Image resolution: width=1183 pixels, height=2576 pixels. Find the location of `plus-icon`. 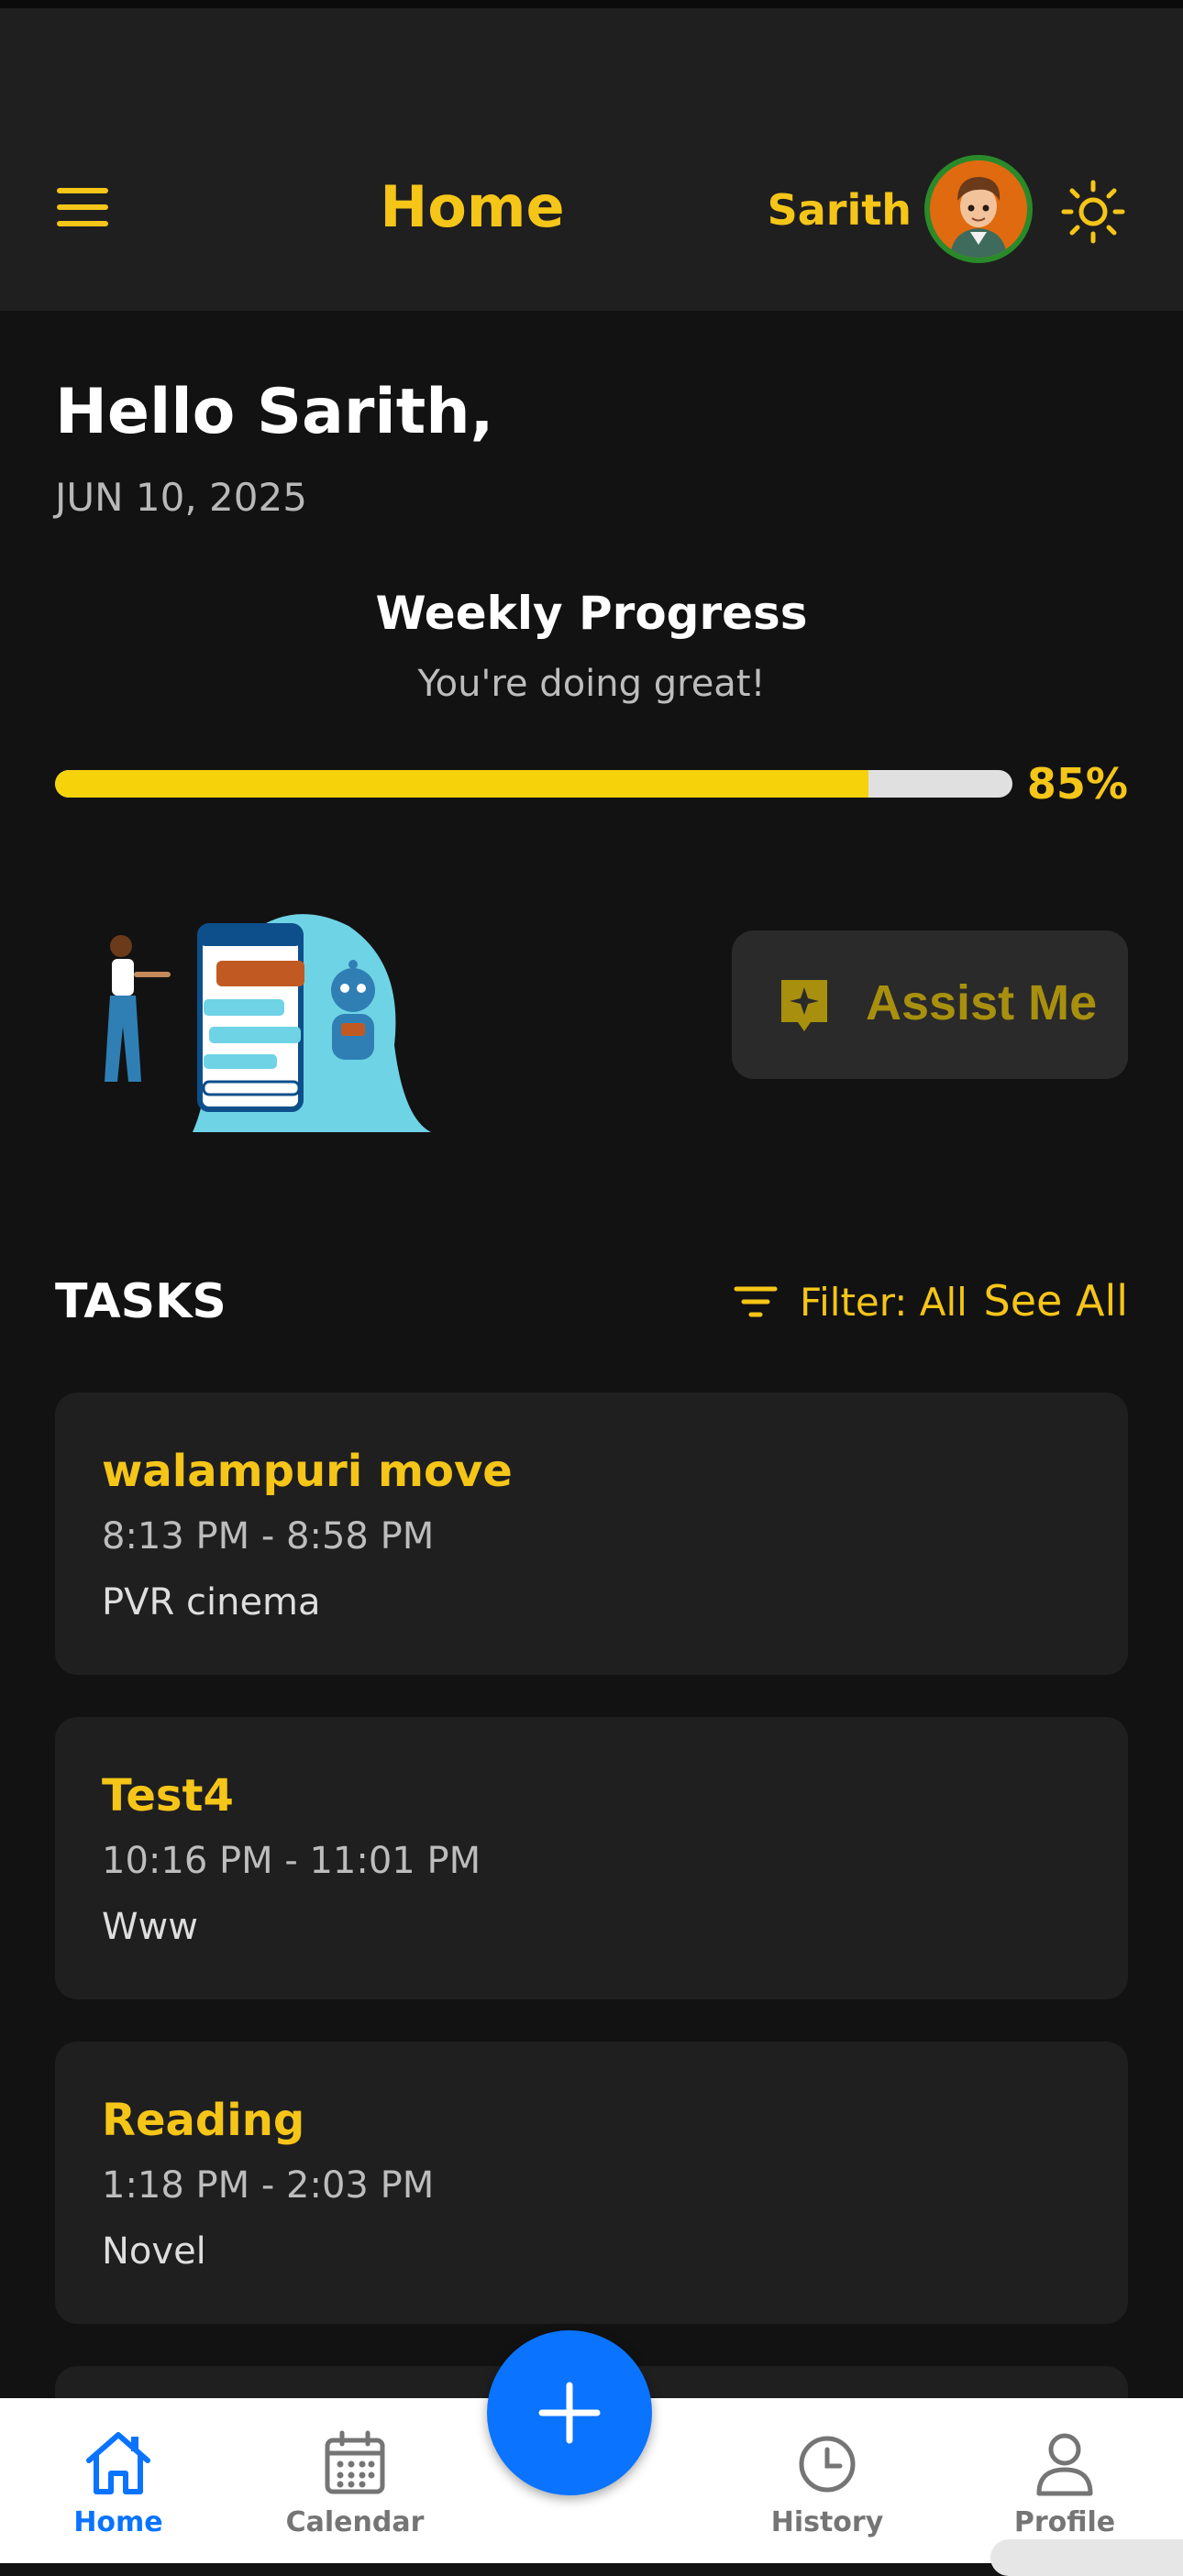

plus-icon is located at coordinates (569, 2413).